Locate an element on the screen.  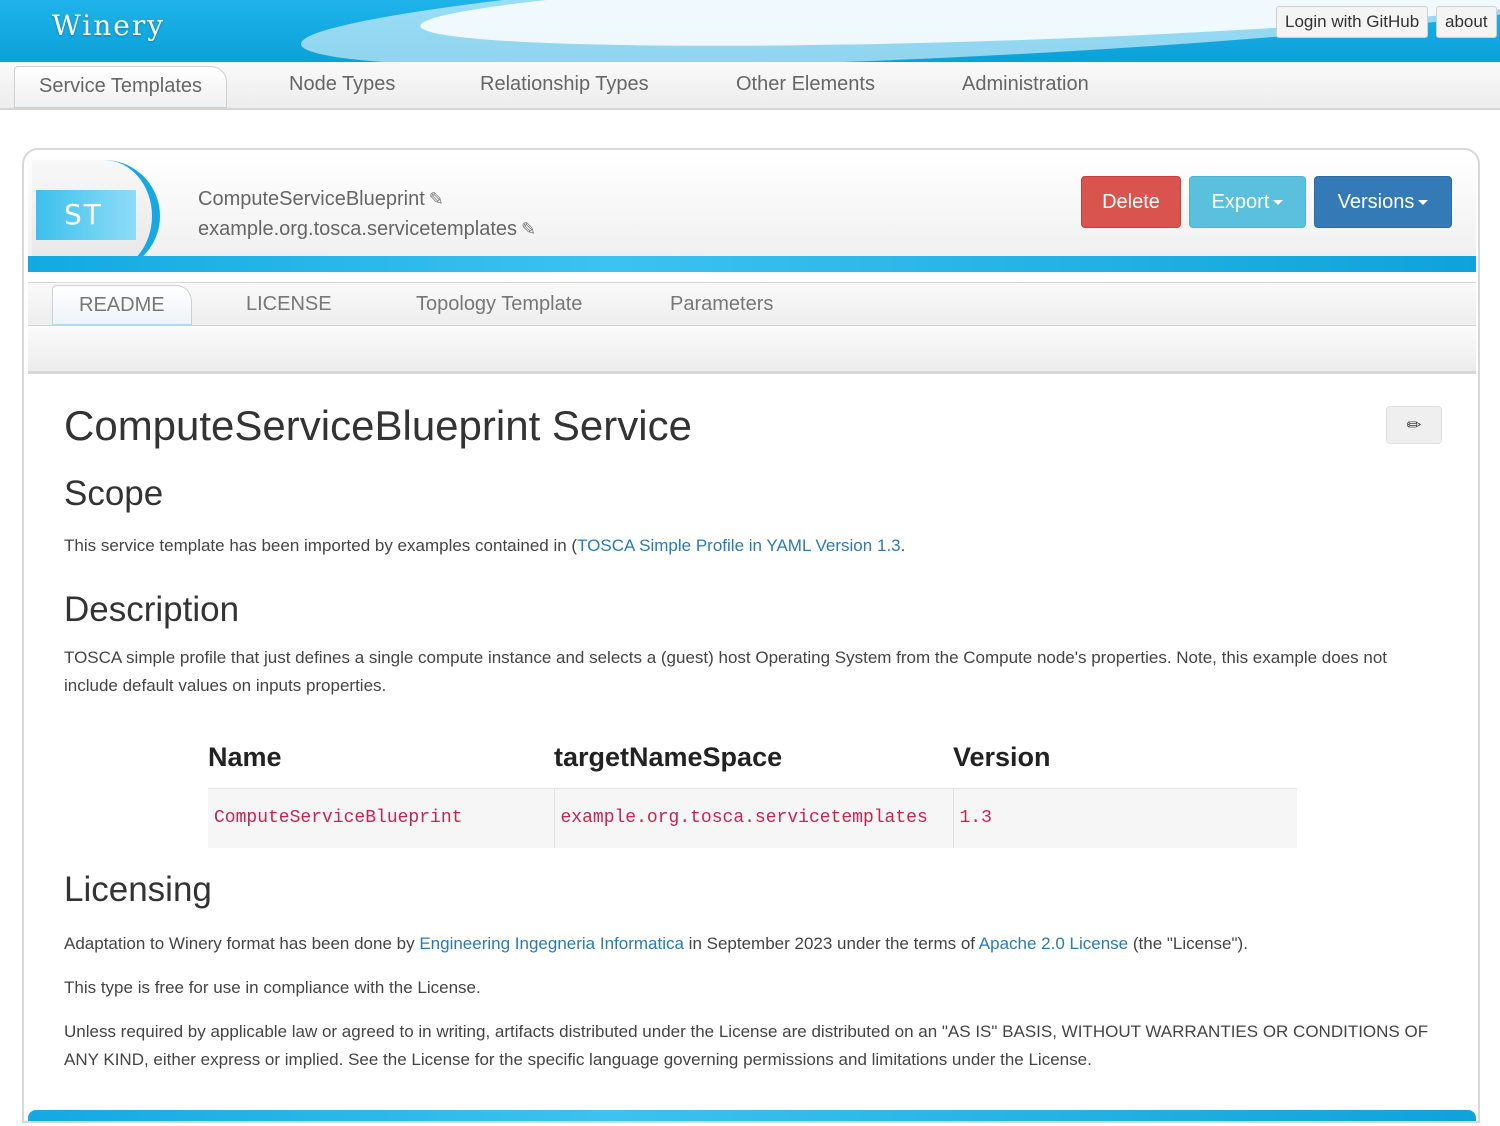
scope-end: . is located at coordinates (903, 545).